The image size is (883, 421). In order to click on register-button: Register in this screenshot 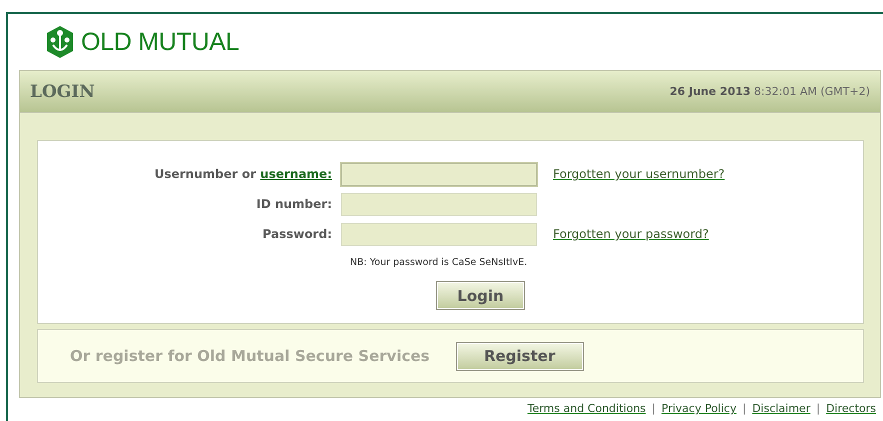, I will do `click(520, 356)`.